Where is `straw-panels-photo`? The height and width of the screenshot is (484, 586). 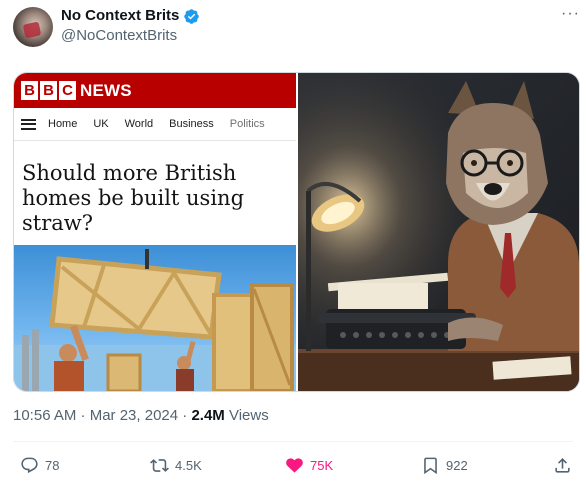 straw-panels-photo is located at coordinates (155, 318).